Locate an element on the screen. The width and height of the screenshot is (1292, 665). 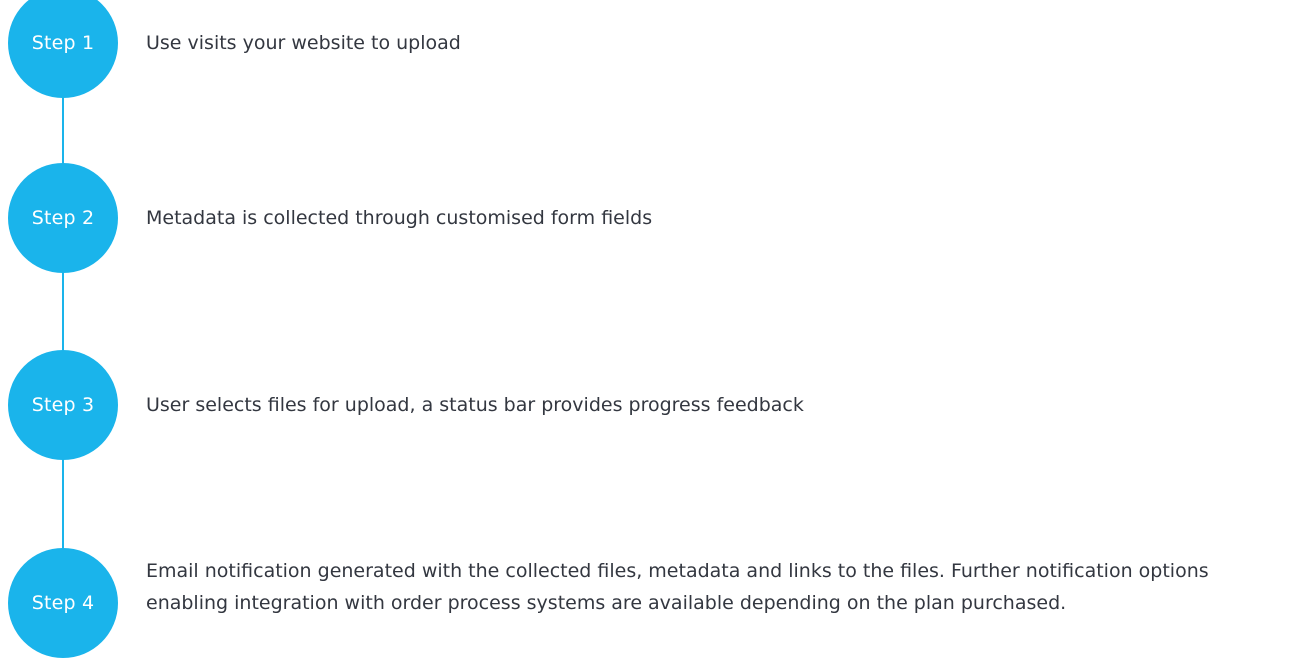
step-1-description: Use visits your website to upload is located at coordinates (303, 43).